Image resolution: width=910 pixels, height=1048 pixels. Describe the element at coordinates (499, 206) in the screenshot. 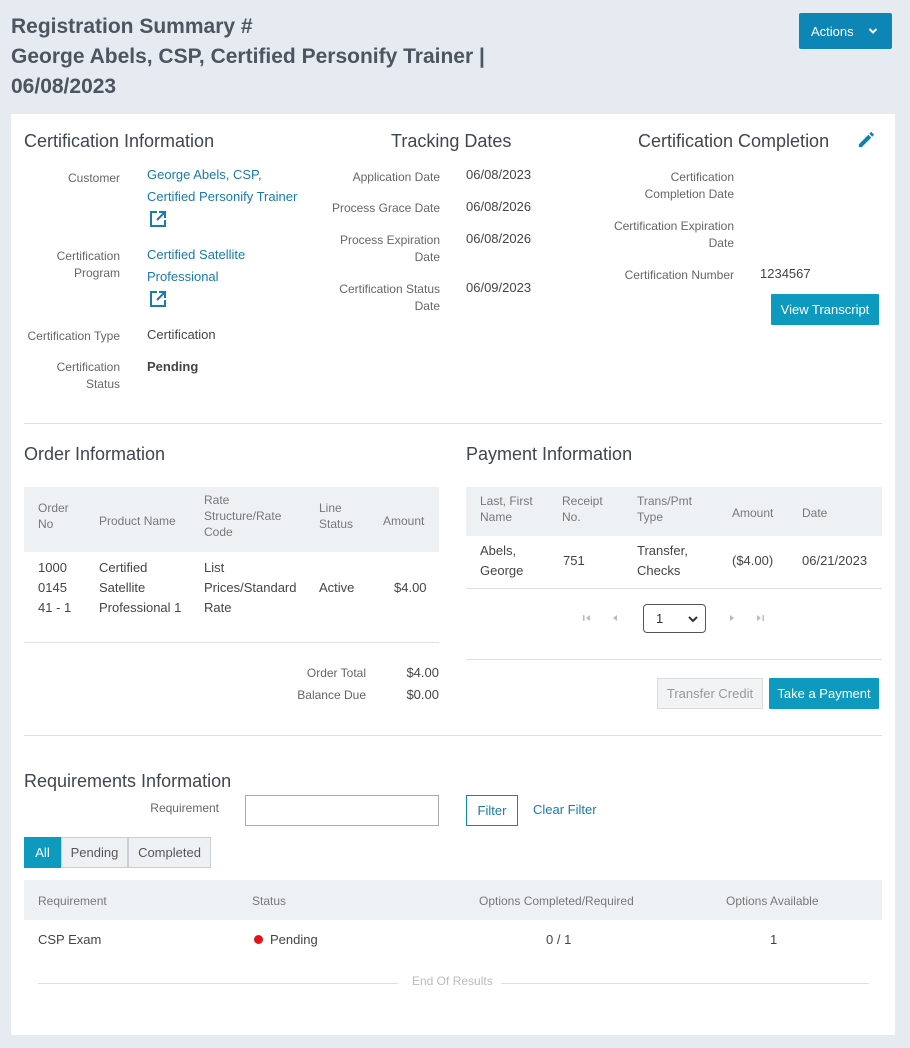

I see `grace-date-value: 06/08/2026` at that location.